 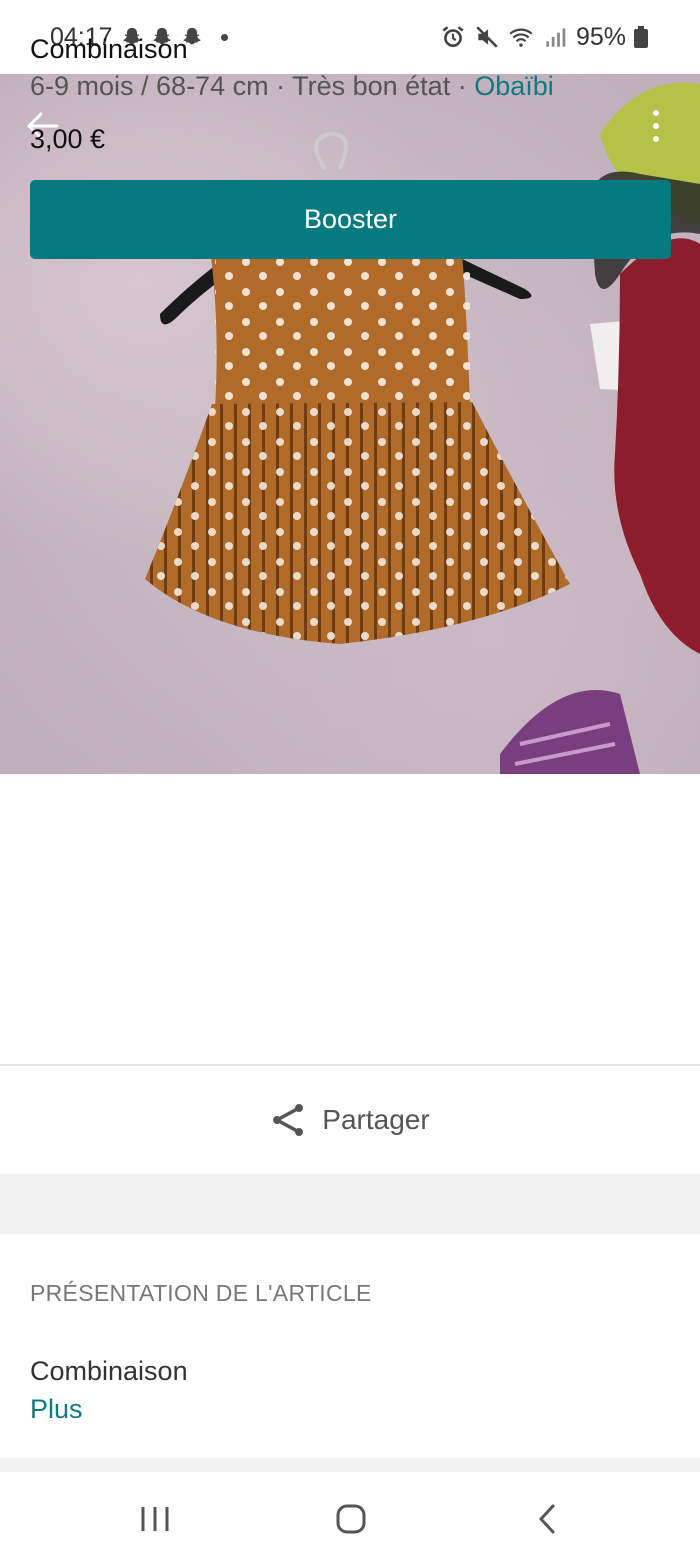 I want to click on recent-apps-button, so click(x=155, y=1519).